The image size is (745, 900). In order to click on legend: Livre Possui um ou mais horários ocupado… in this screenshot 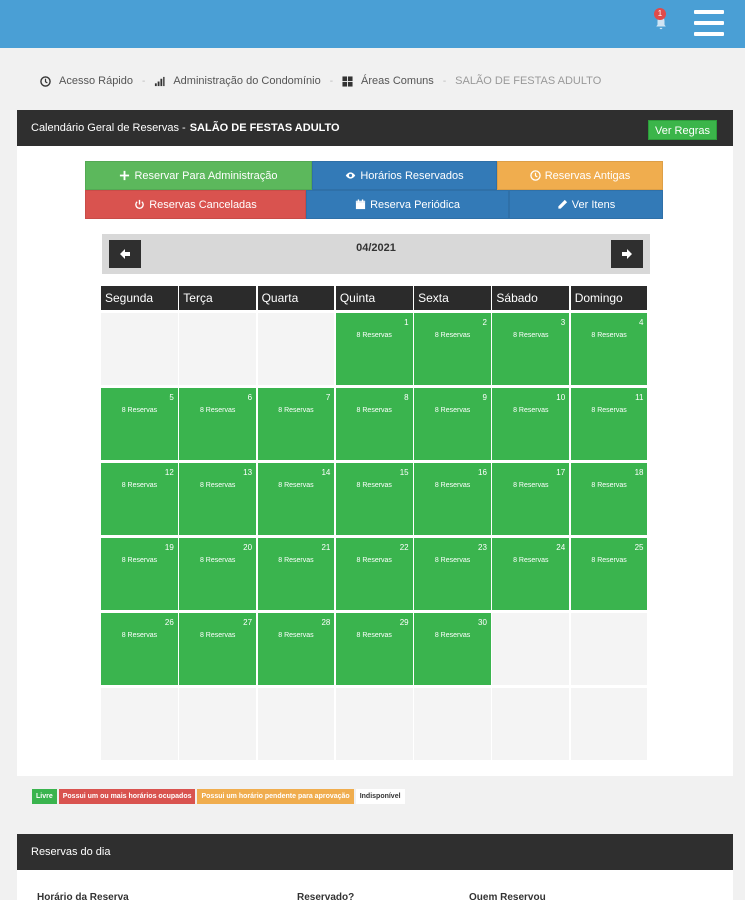, I will do `click(219, 796)`.